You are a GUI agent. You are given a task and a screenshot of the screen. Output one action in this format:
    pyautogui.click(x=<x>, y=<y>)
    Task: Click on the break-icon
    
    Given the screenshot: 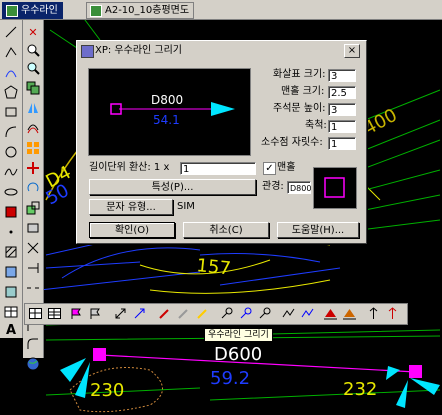 What is the action you would take?
    pyautogui.click(x=33, y=288)
    